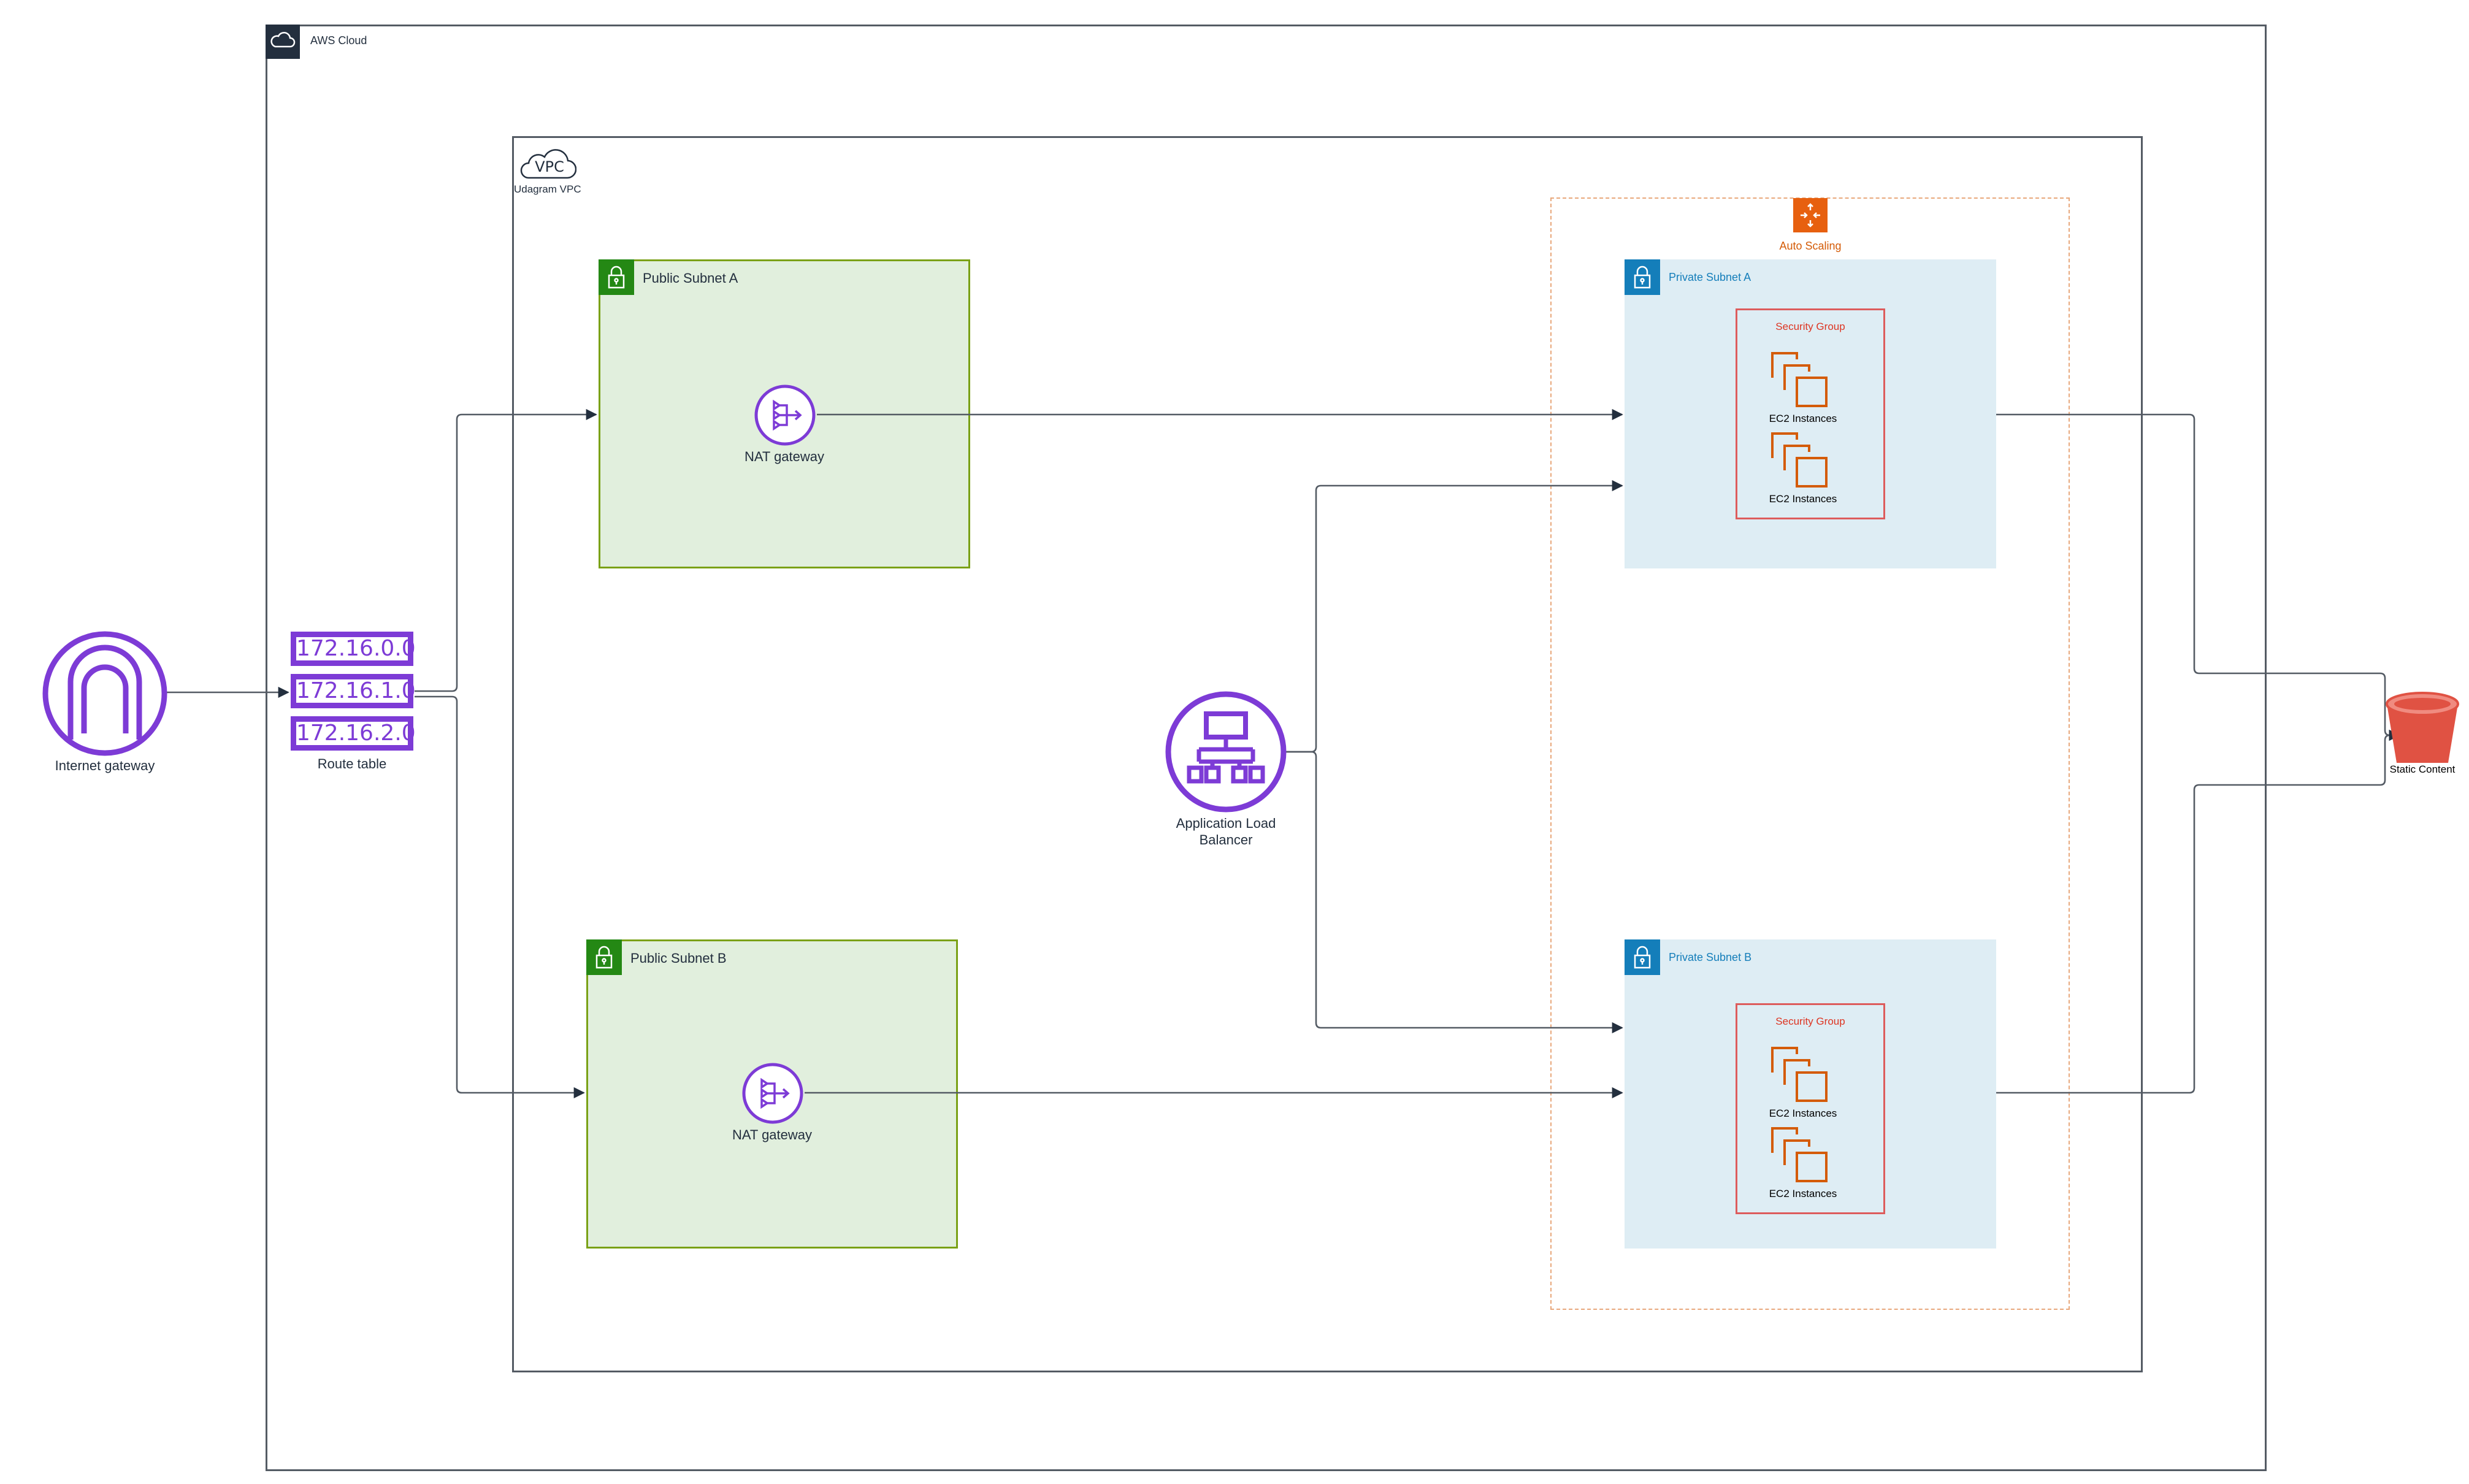 The width and height of the screenshot is (2469, 1484). Describe the element at coordinates (353, 649) in the screenshot. I see `route-entry-1: 172.16.0.0` at that location.